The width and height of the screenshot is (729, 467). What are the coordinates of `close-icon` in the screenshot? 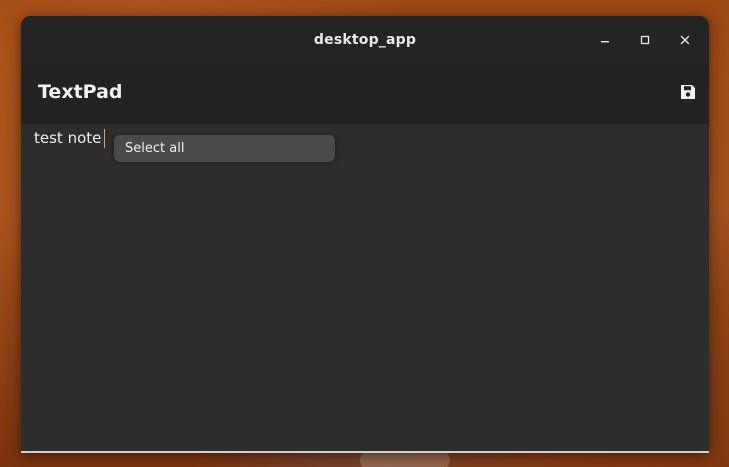 It's located at (685, 40).